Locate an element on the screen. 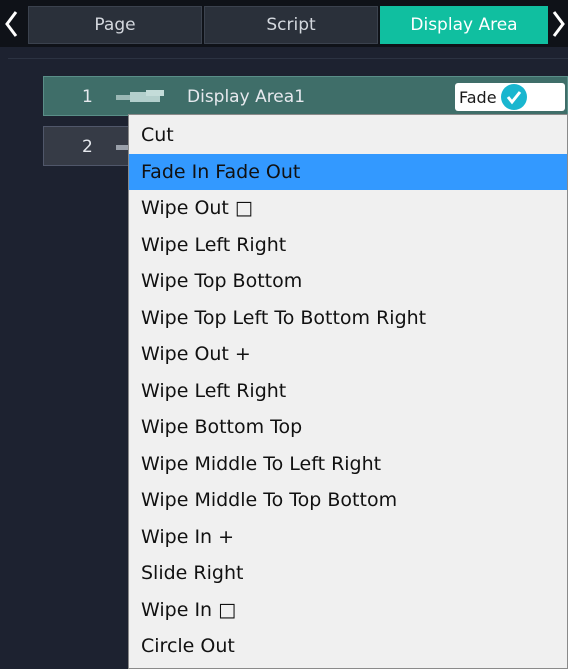 The height and width of the screenshot is (669, 568). menu-item-circle-out: Circle Out is located at coordinates (348, 646).